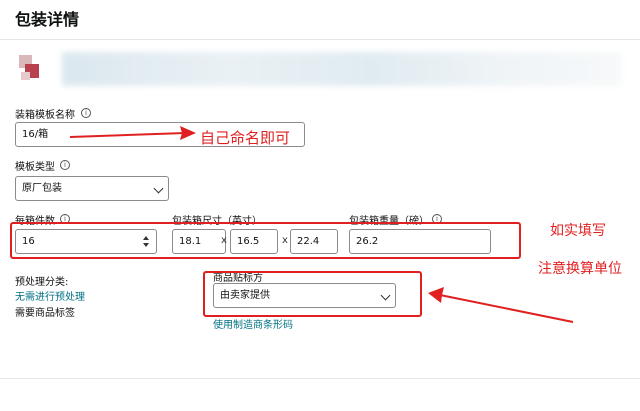  What do you see at coordinates (47, 19) in the screenshot?
I see `page-title: 包装详情` at bounding box center [47, 19].